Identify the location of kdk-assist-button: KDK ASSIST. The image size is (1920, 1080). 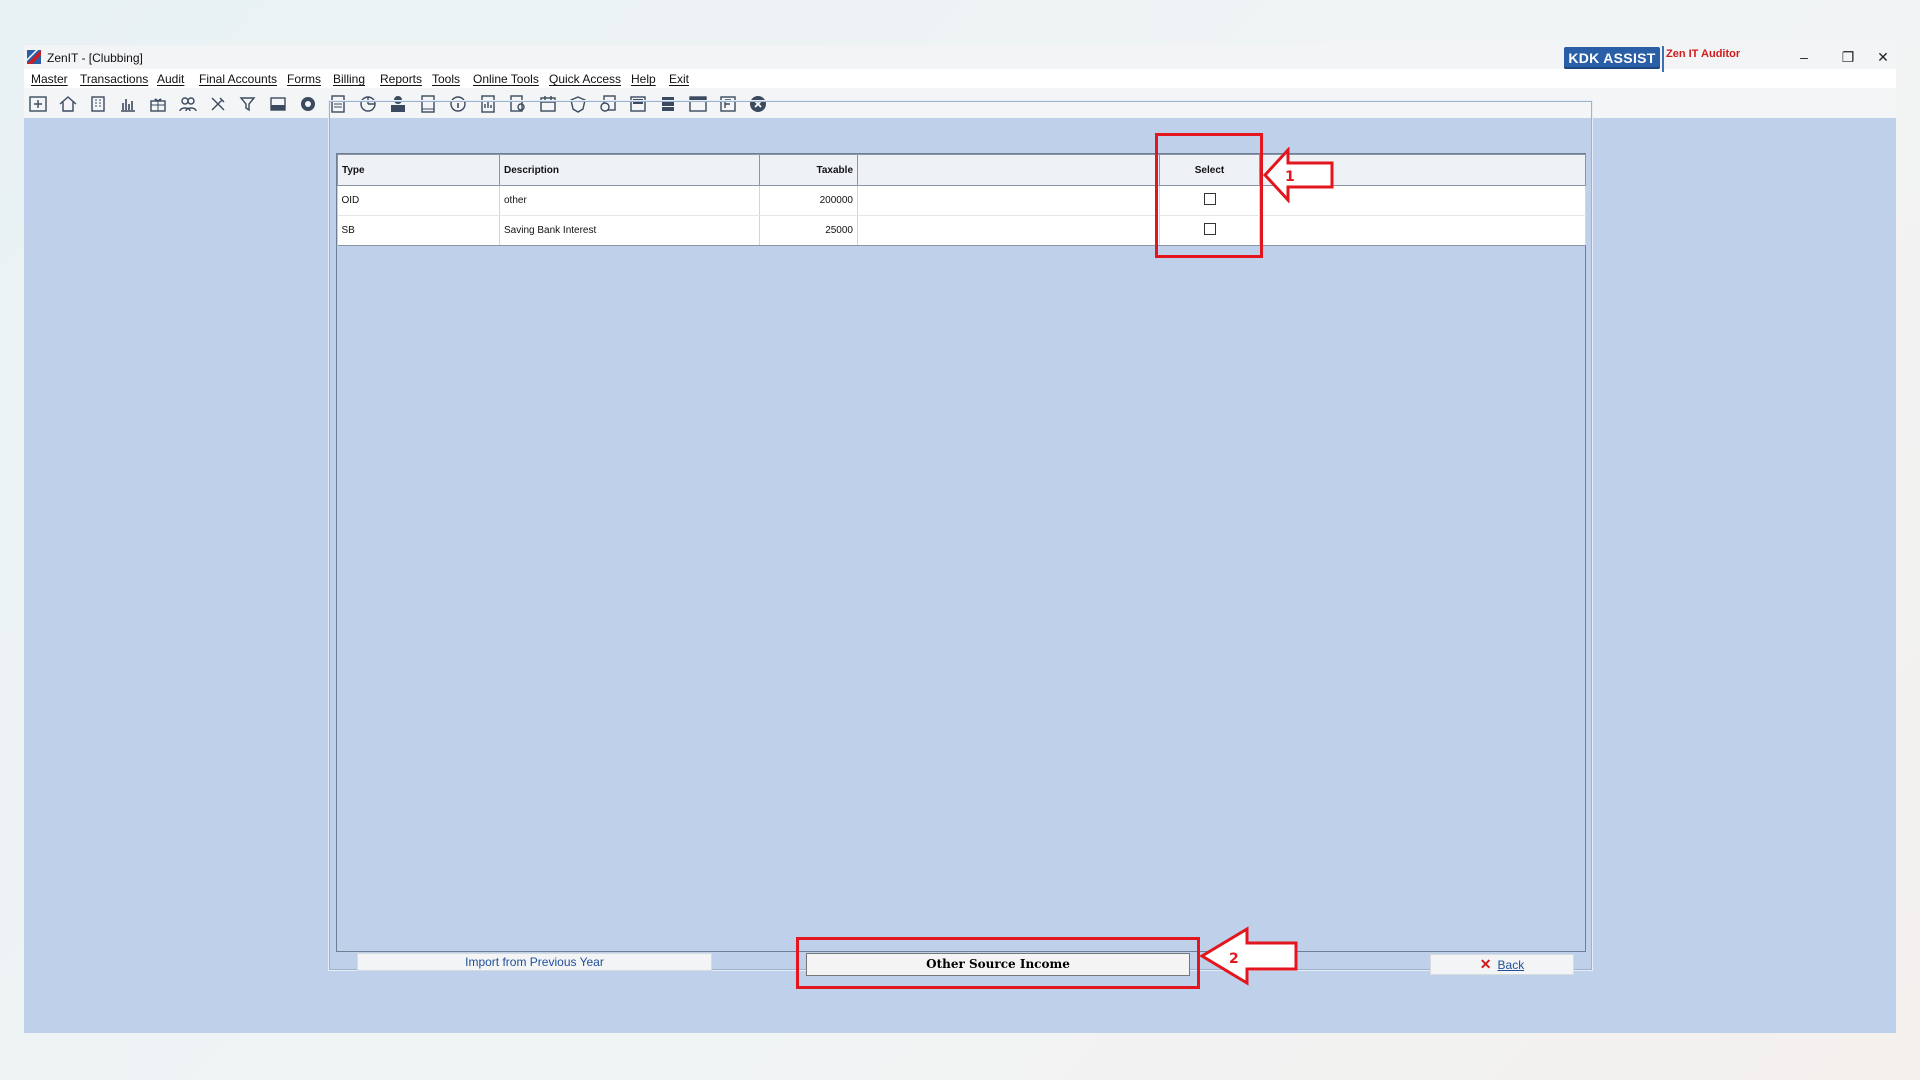
(1612, 58).